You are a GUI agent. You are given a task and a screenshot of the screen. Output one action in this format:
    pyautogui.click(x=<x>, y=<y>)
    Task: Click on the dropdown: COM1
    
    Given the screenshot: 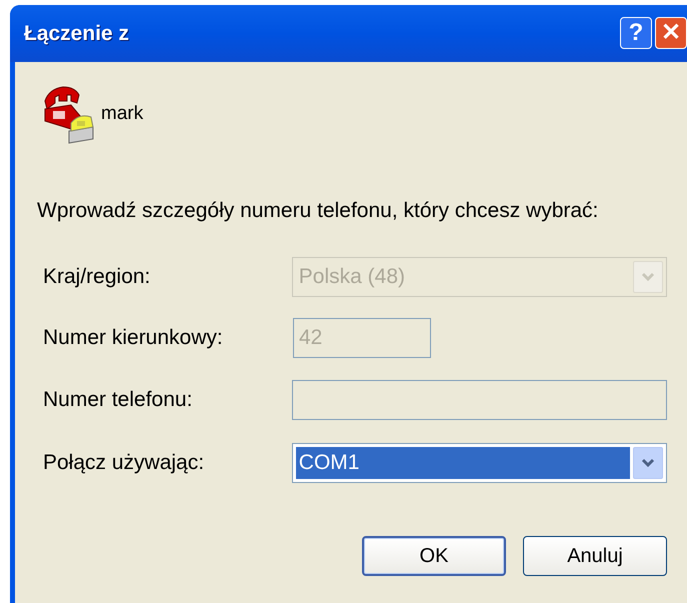 What is the action you would take?
    pyautogui.click(x=479, y=462)
    